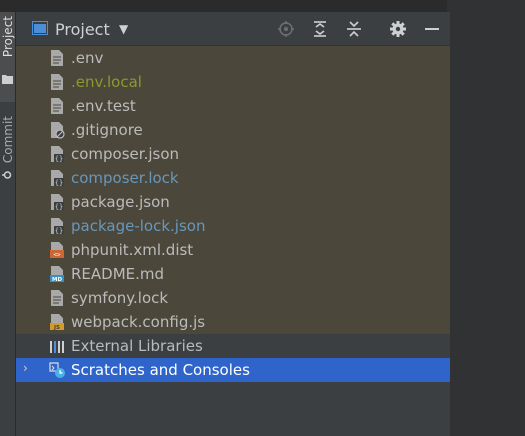  What do you see at coordinates (233, 346) in the screenshot?
I see `tree-item-external-libraries: External Libraries` at bounding box center [233, 346].